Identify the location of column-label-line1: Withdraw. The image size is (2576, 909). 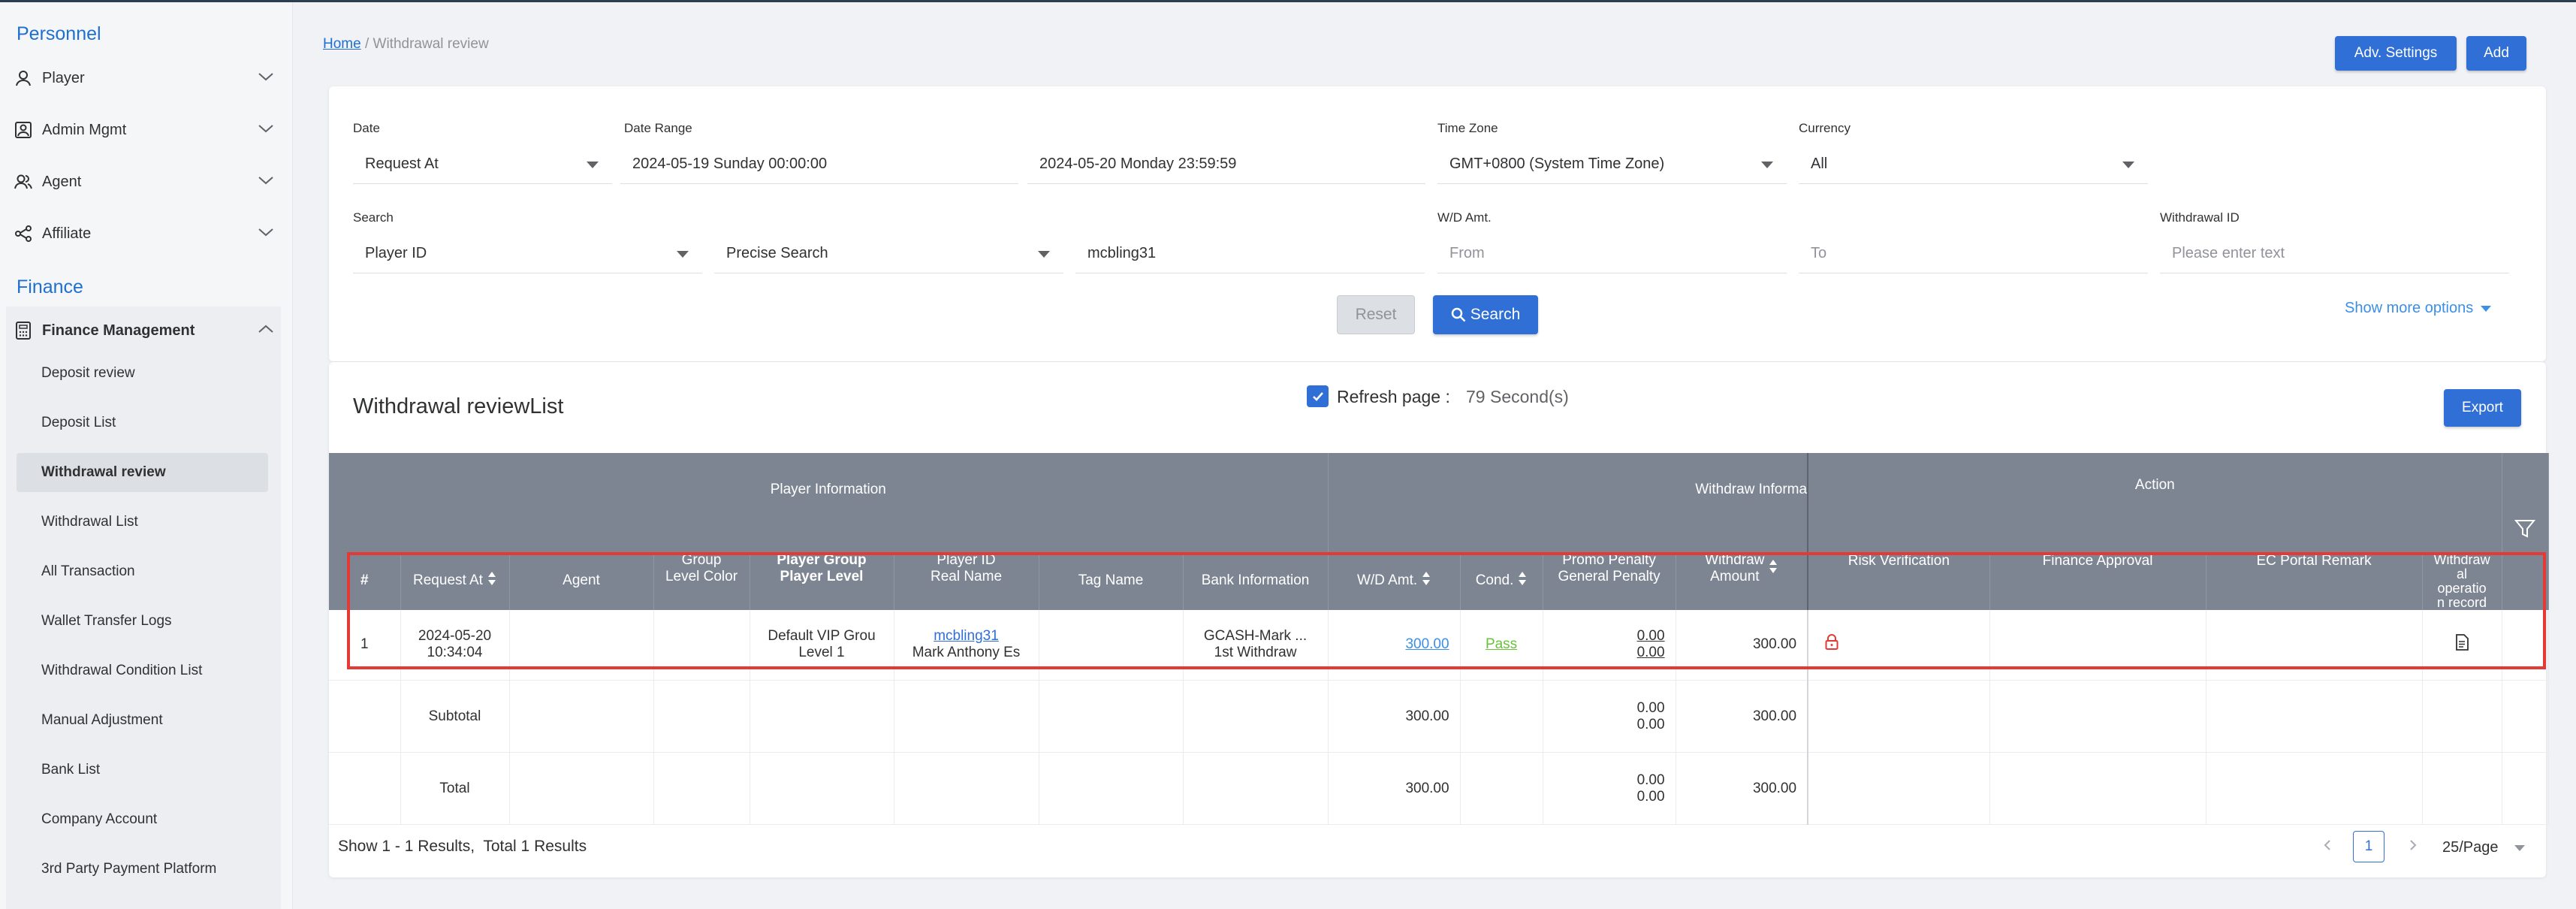
(1735, 560).